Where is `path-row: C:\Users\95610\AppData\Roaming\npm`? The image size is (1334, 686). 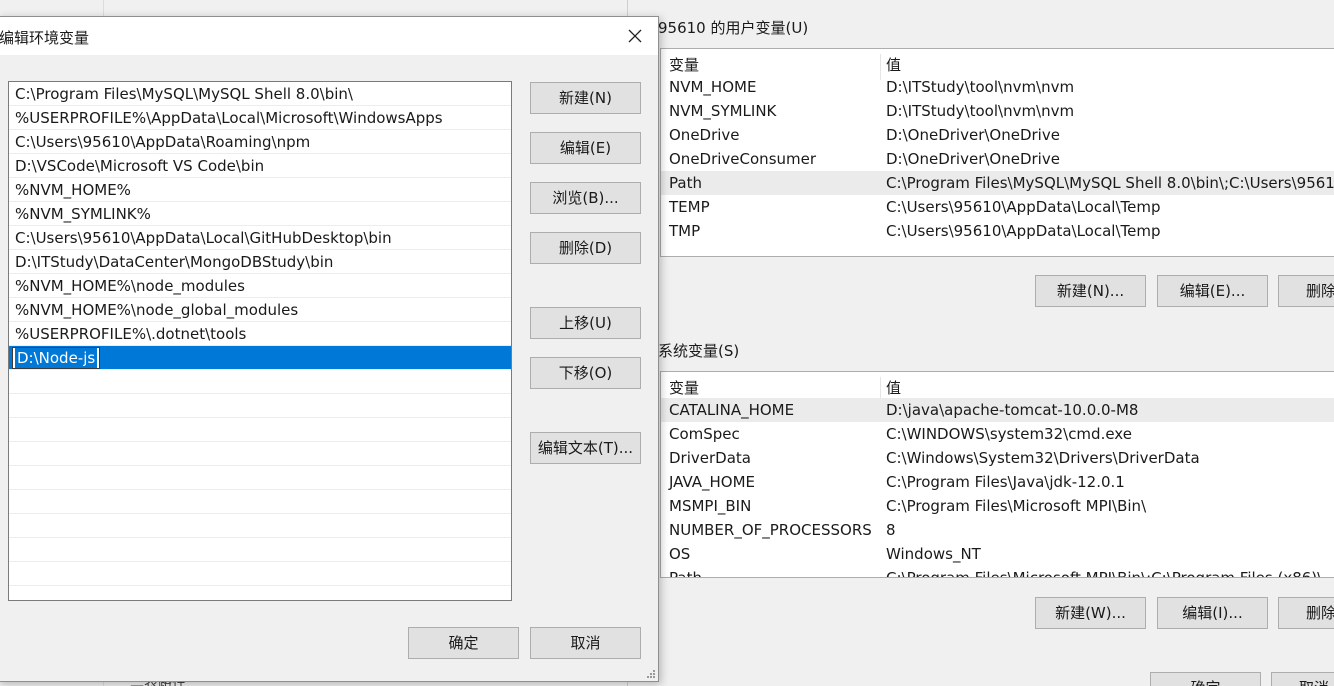 path-row: C:\Users\95610\AppData\Roaming\npm is located at coordinates (260, 142).